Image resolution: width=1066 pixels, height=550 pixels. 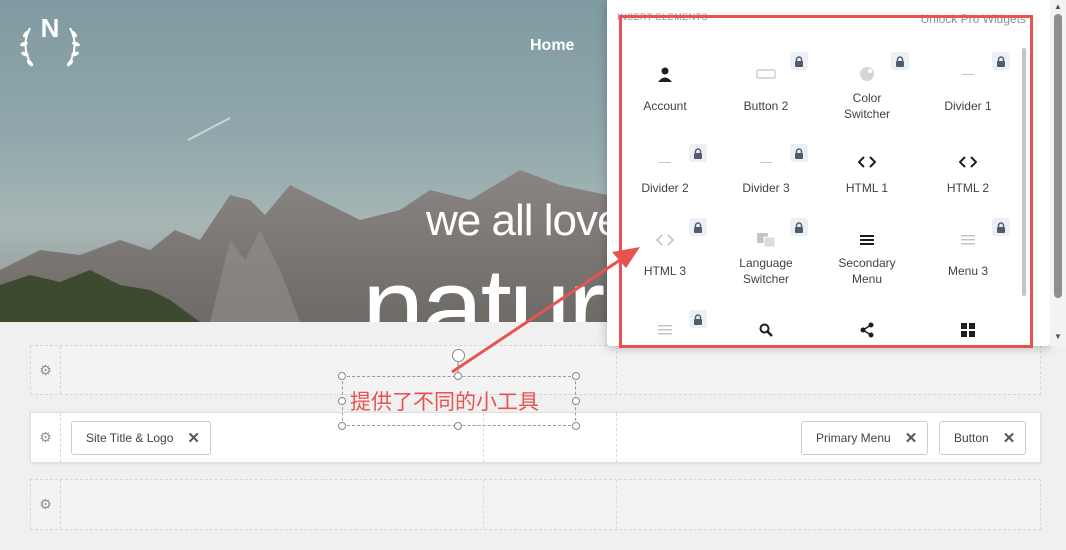 I want to click on widget-label: Divider 3, so click(x=766, y=188).